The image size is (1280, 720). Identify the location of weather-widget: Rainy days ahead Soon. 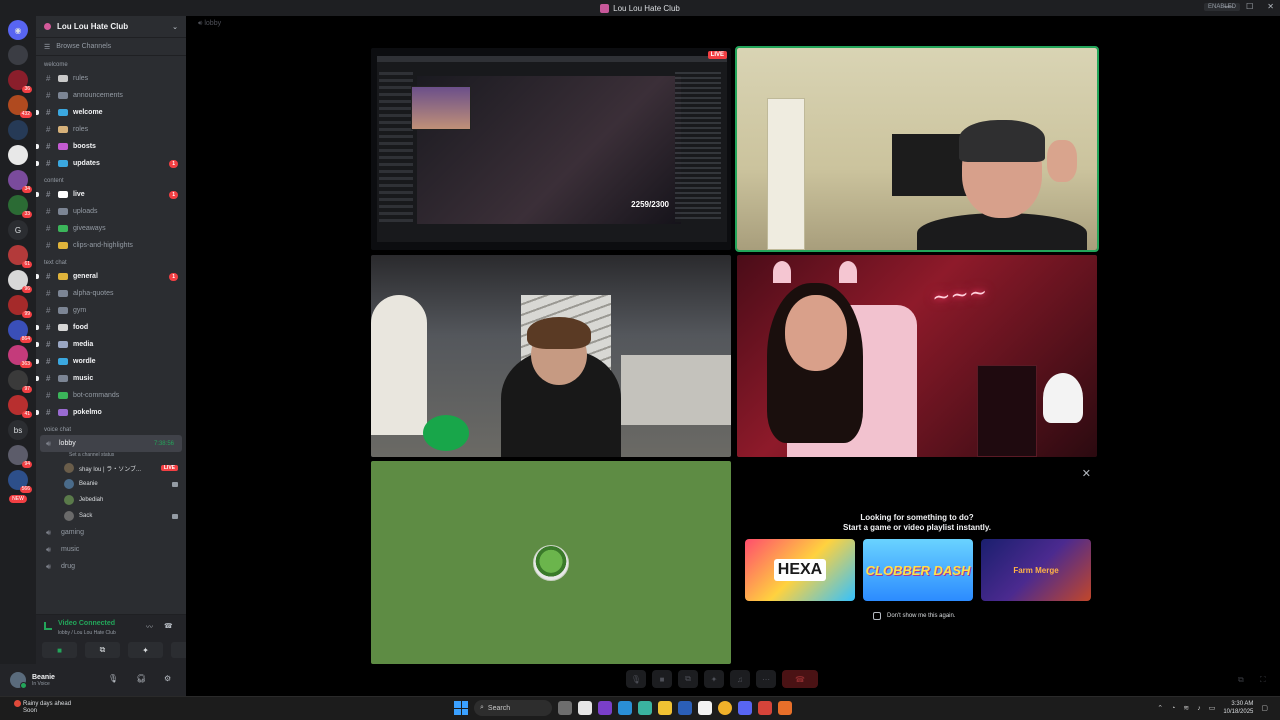
(42, 707).